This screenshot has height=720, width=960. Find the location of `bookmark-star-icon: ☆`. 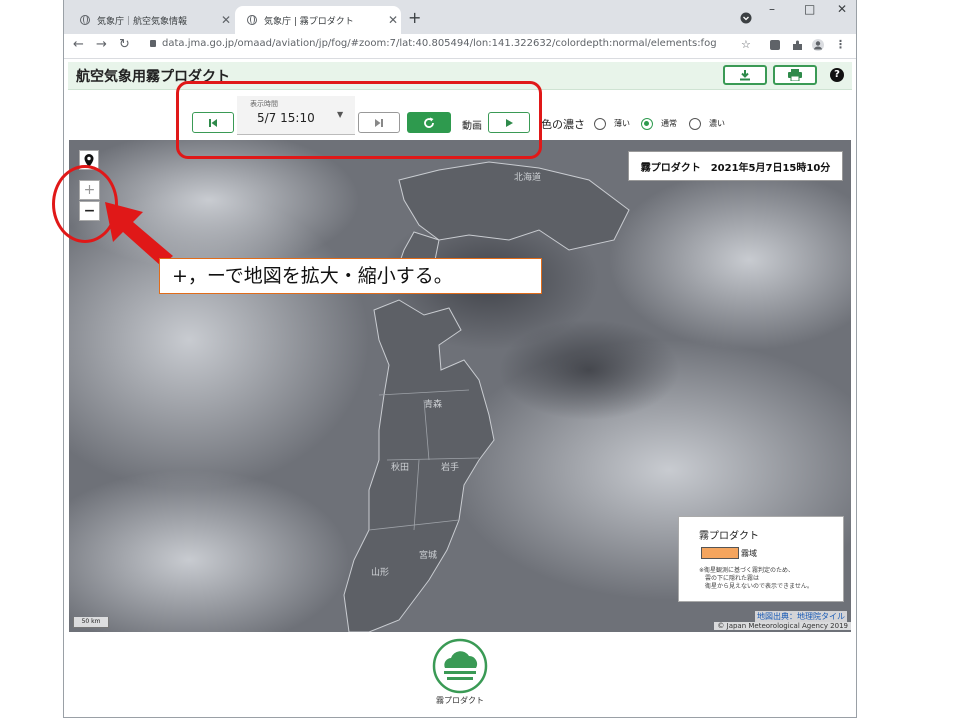

bookmark-star-icon: ☆ is located at coordinates (746, 44).